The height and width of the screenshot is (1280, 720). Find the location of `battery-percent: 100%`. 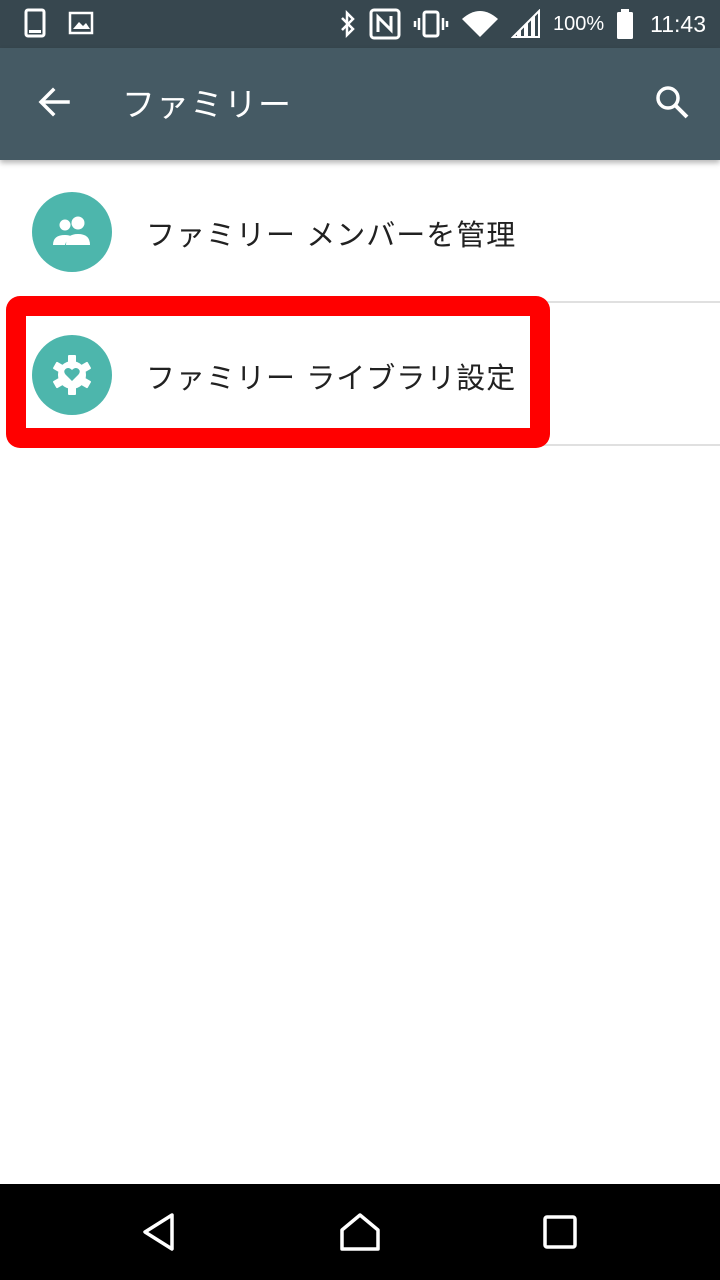

battery-percent: 100% is located at coordinates (578, 23).